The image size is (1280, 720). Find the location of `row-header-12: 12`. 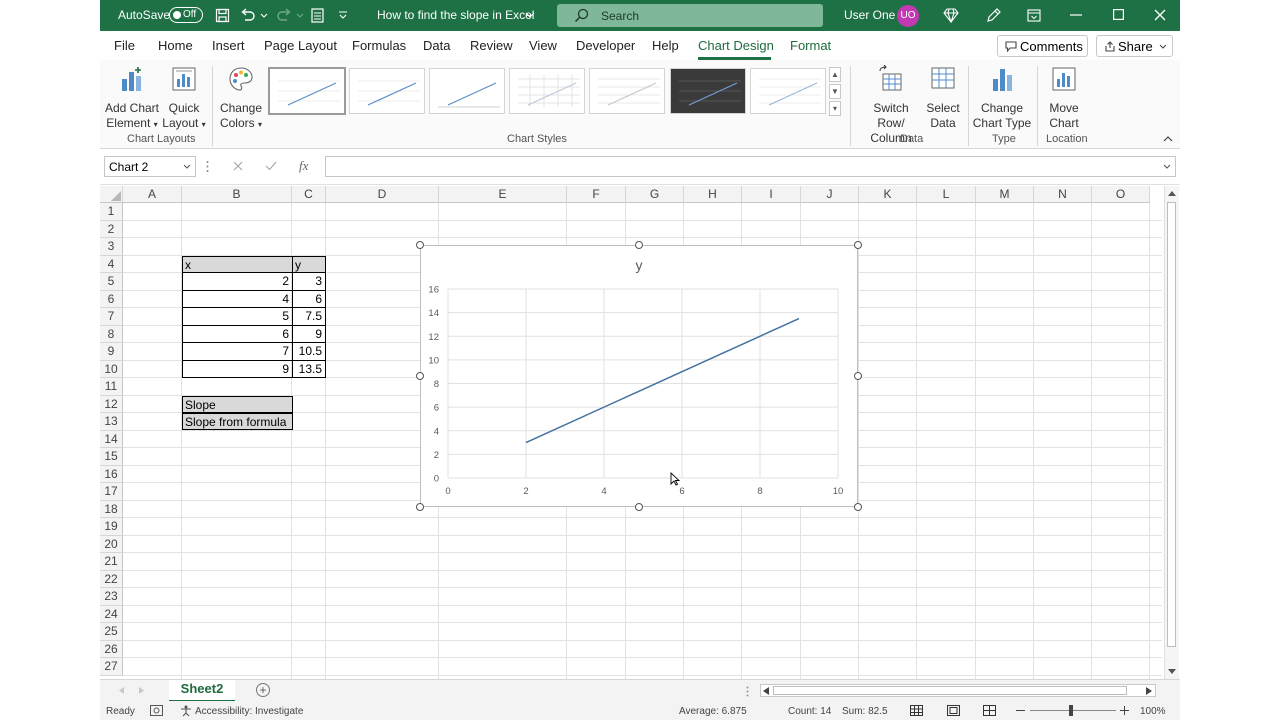

row-header-12: 12 is located at coordinates (111, 404).